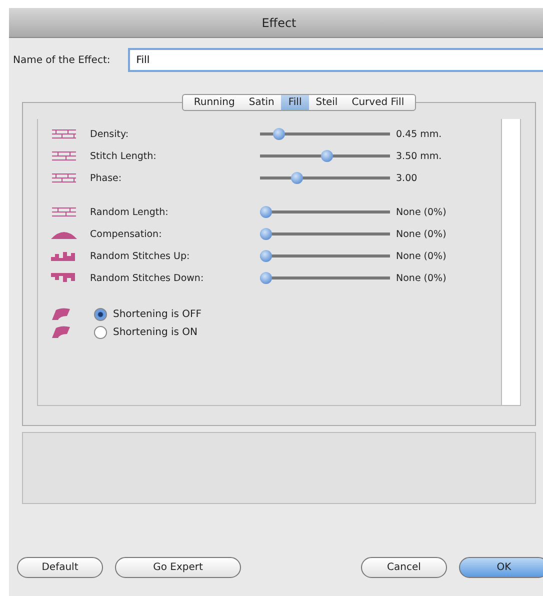 The height and width of the screenshot is (596, 543). I want to click on name-field: Fill, so click(335, 60).